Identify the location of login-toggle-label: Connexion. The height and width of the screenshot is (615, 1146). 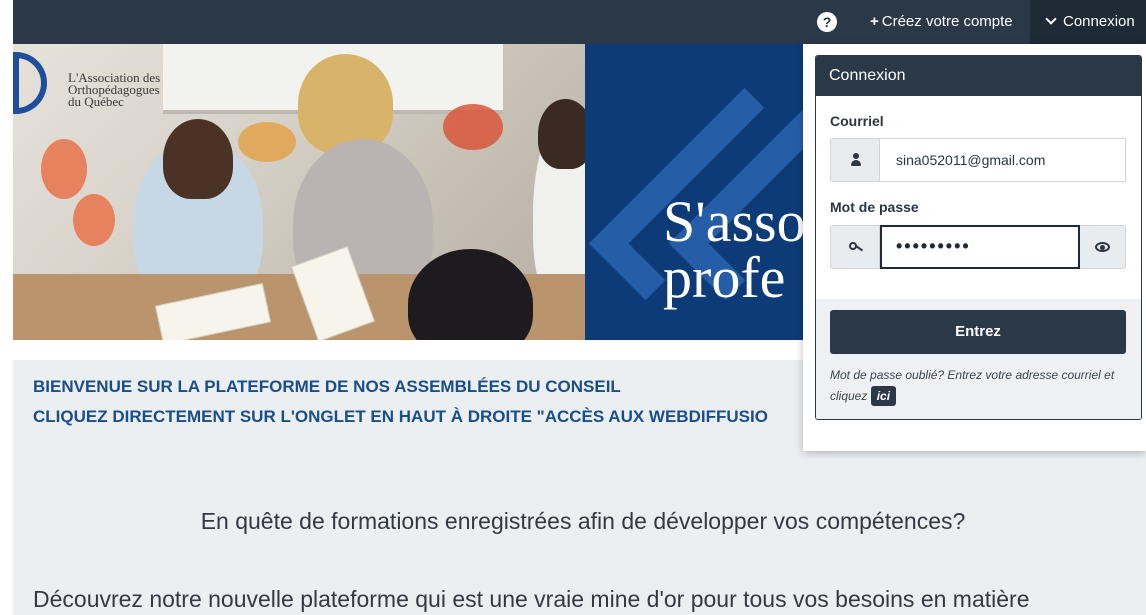
(1099, 21).